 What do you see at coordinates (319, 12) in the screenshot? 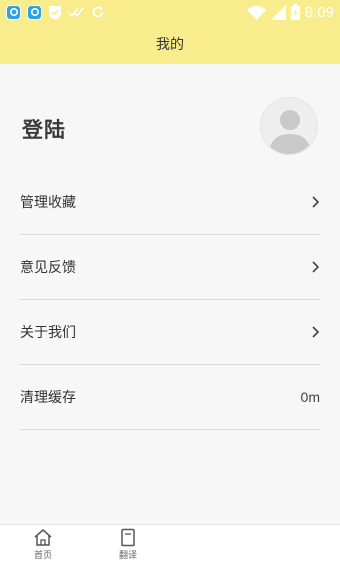
I see `status-time: 8:09` at bounding box center [319, 12].